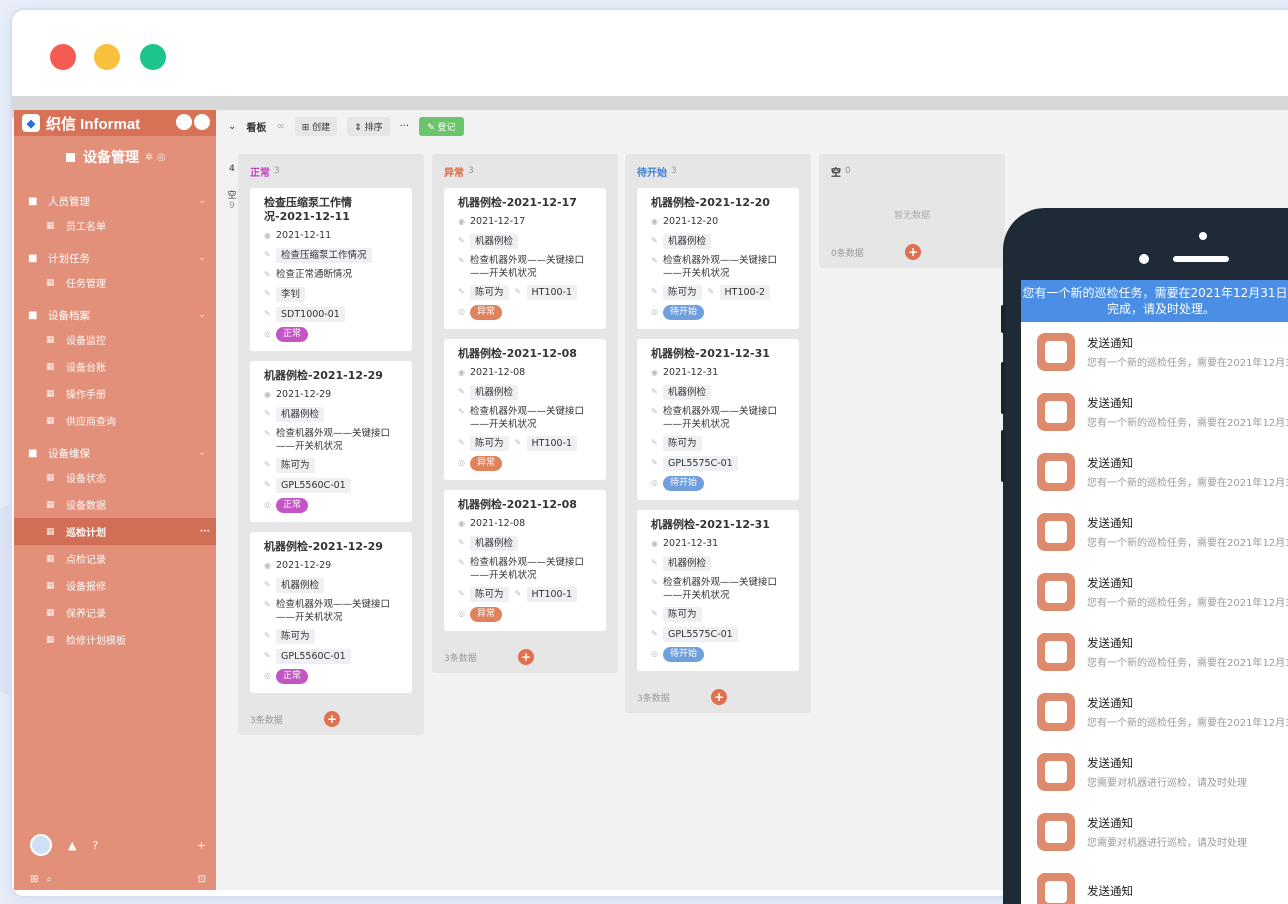  What do you see at coordinates (115, 639) in the screenshot?
I see `sidebar-item: ▦ 检修计划模板` at bounding box center [115, 639].